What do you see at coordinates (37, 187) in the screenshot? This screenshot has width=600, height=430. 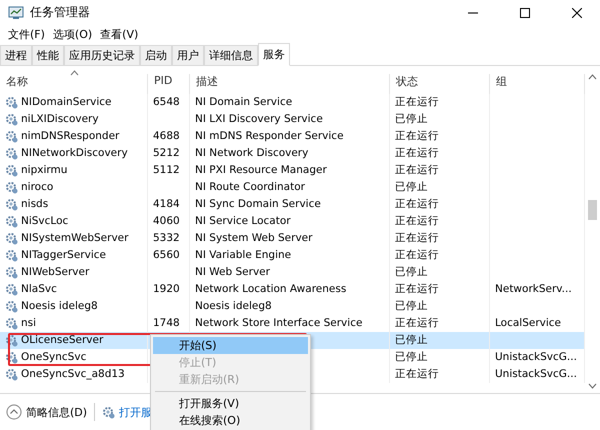 I see `service-name: niroco` at bounding box center [37, 187].